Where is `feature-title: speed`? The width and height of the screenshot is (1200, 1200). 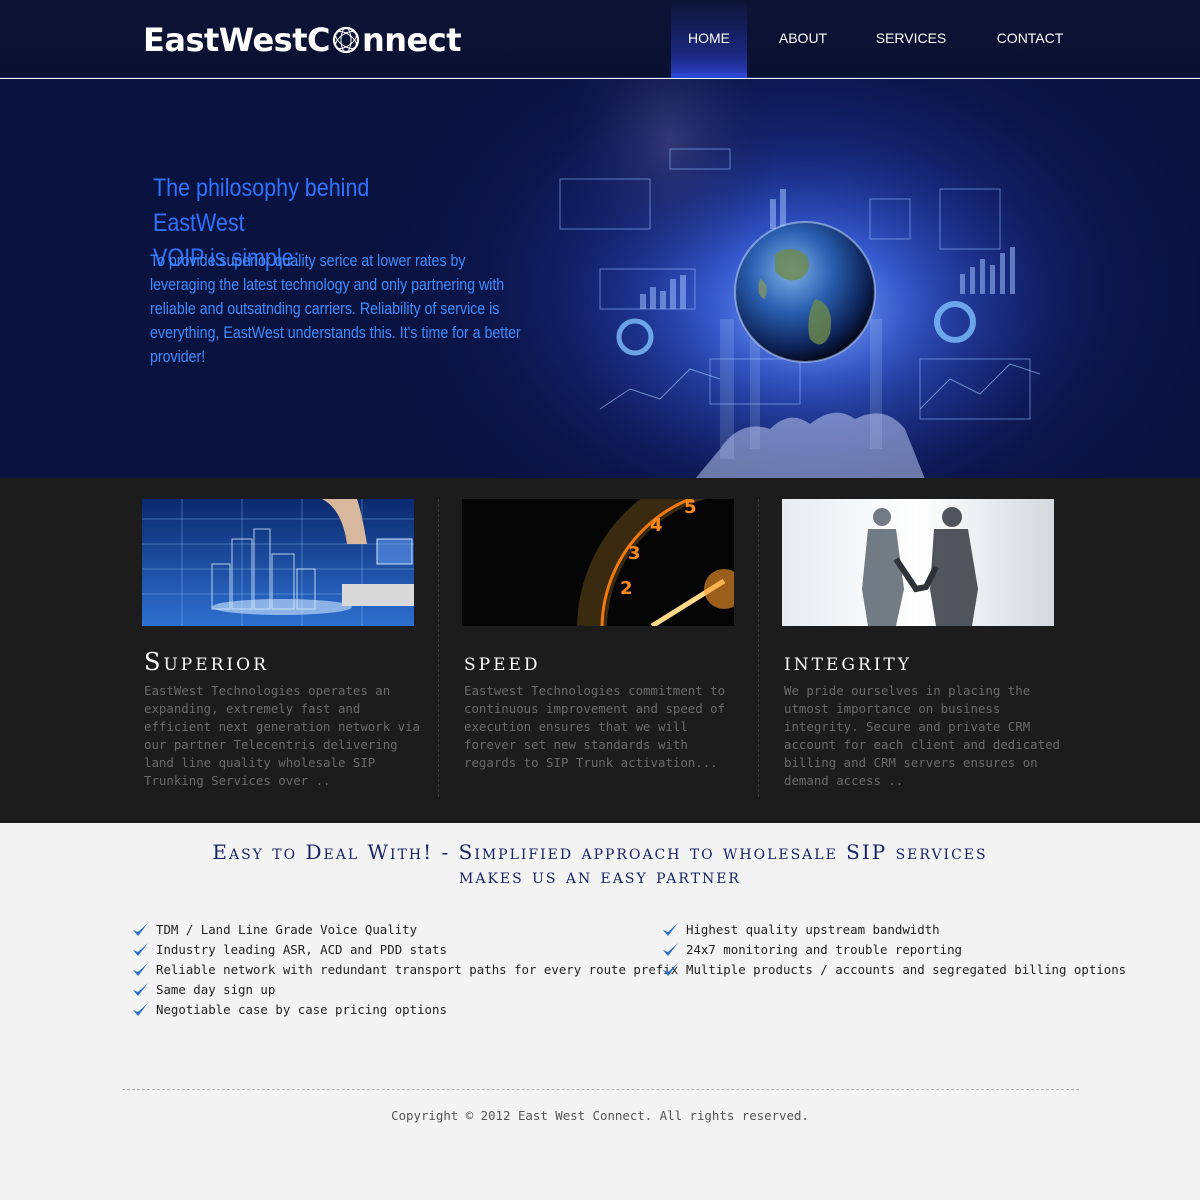 feature-title: speed is located at coordinates (502, 662).